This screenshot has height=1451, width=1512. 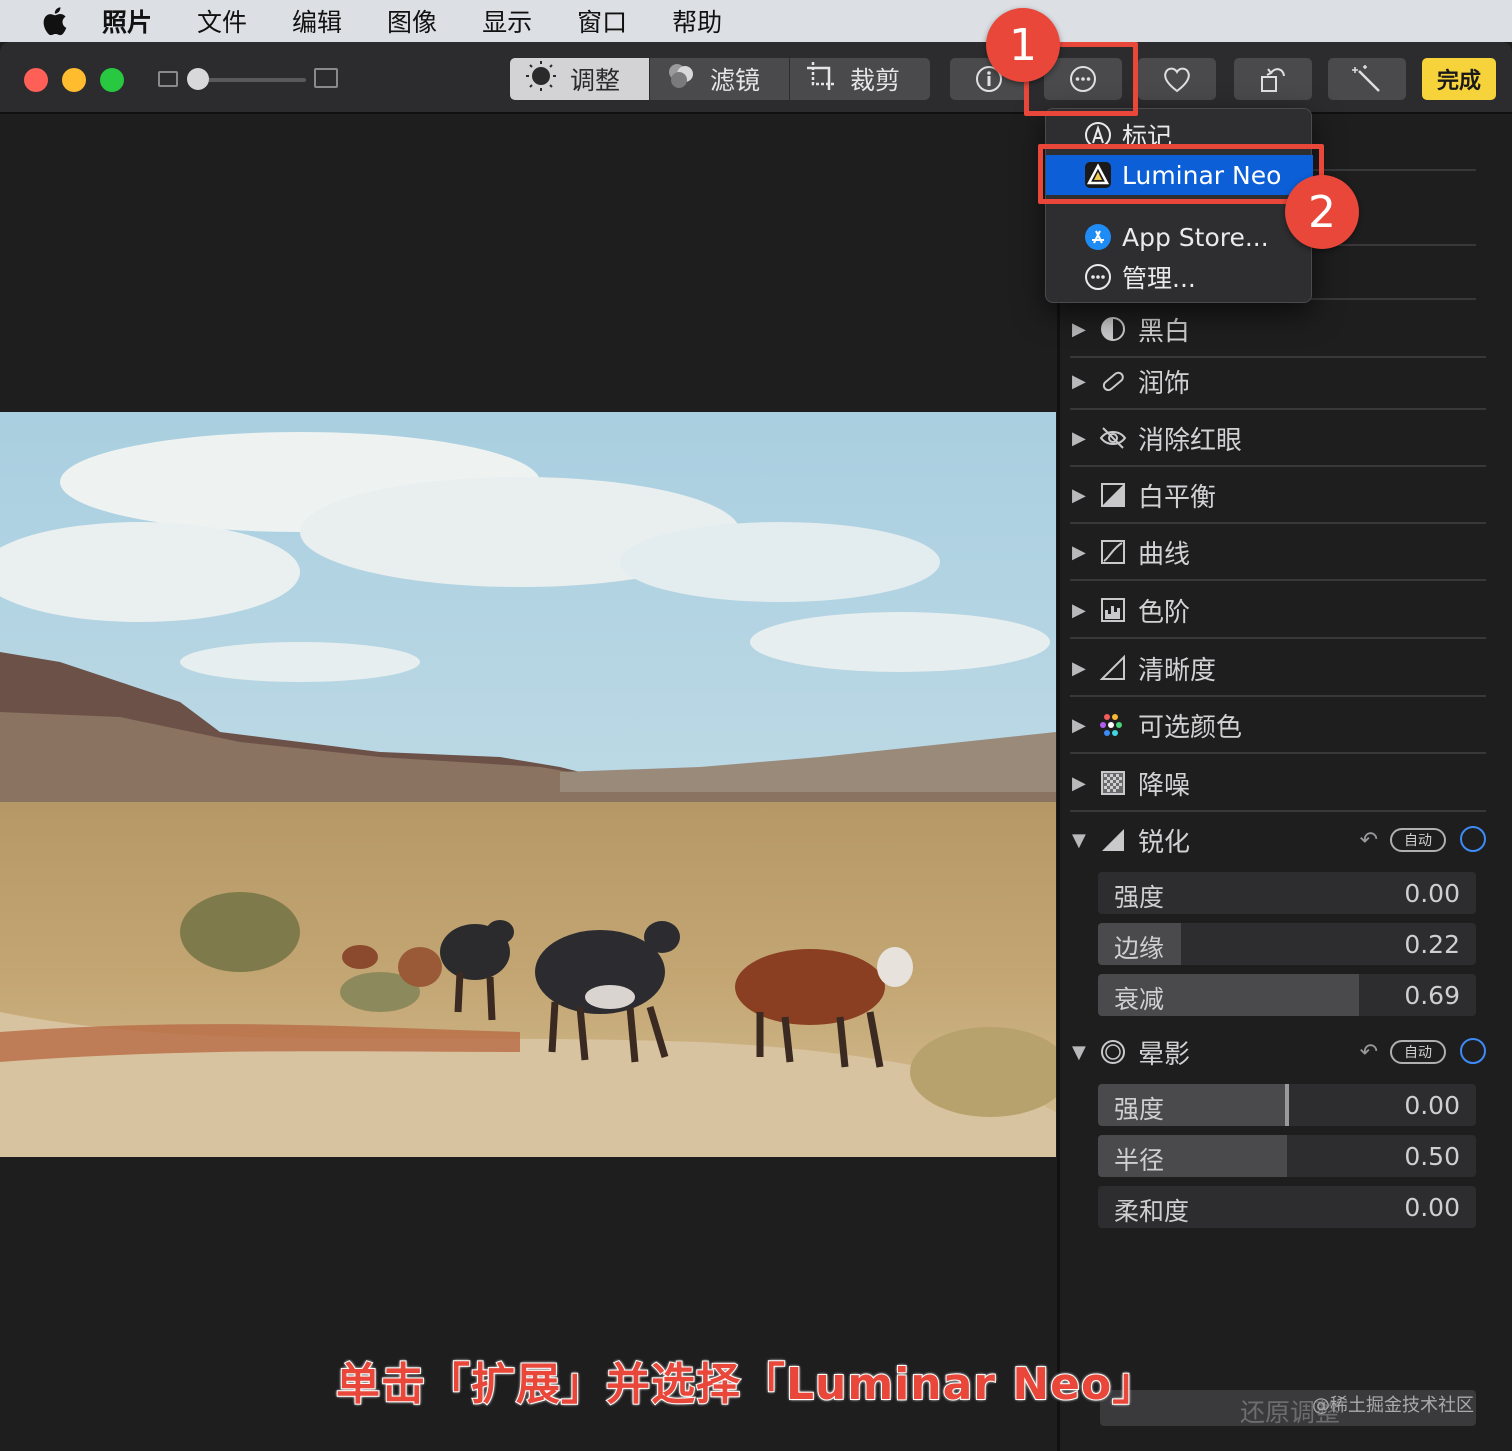 I want to click on vignette-radius-slider: 半径 0.50, so click(x=1287, y=1156).